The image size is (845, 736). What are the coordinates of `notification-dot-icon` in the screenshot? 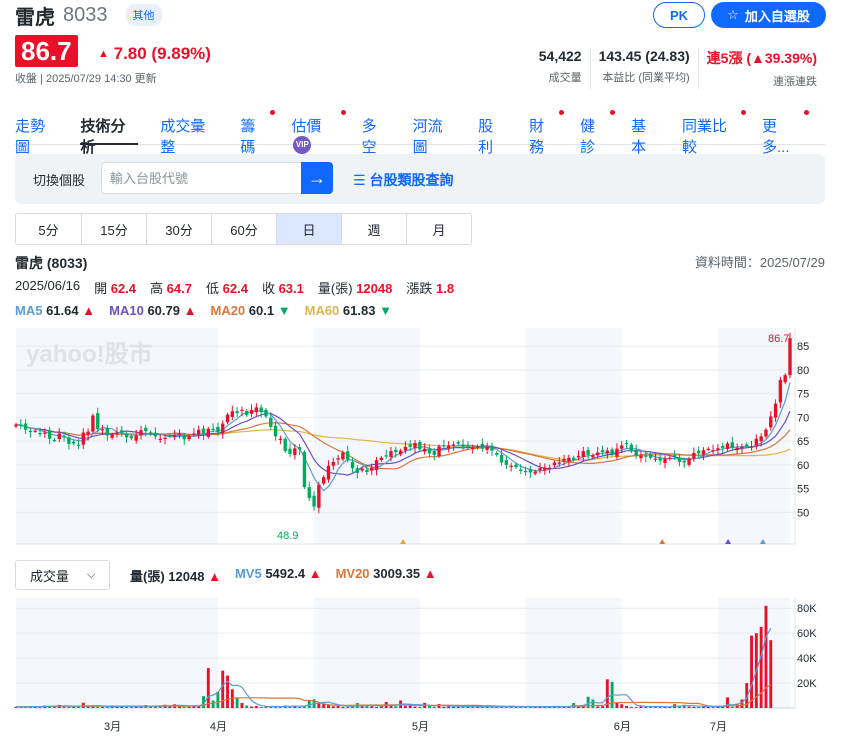 It's located at (743, 112).